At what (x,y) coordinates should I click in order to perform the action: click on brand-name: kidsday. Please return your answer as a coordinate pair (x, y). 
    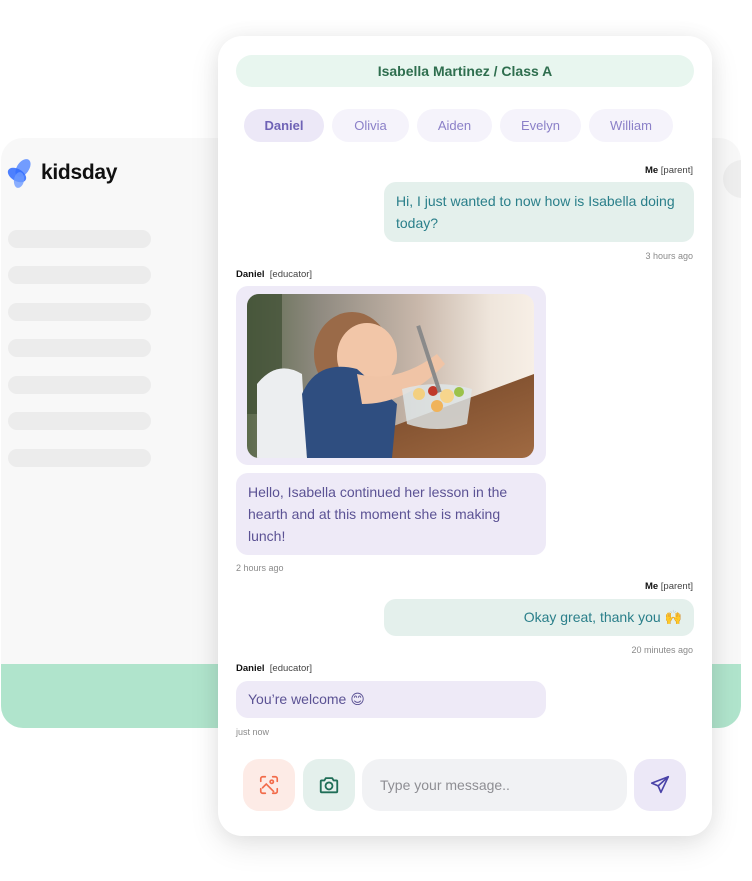
    Looking at the image, I should click on (79, 172).